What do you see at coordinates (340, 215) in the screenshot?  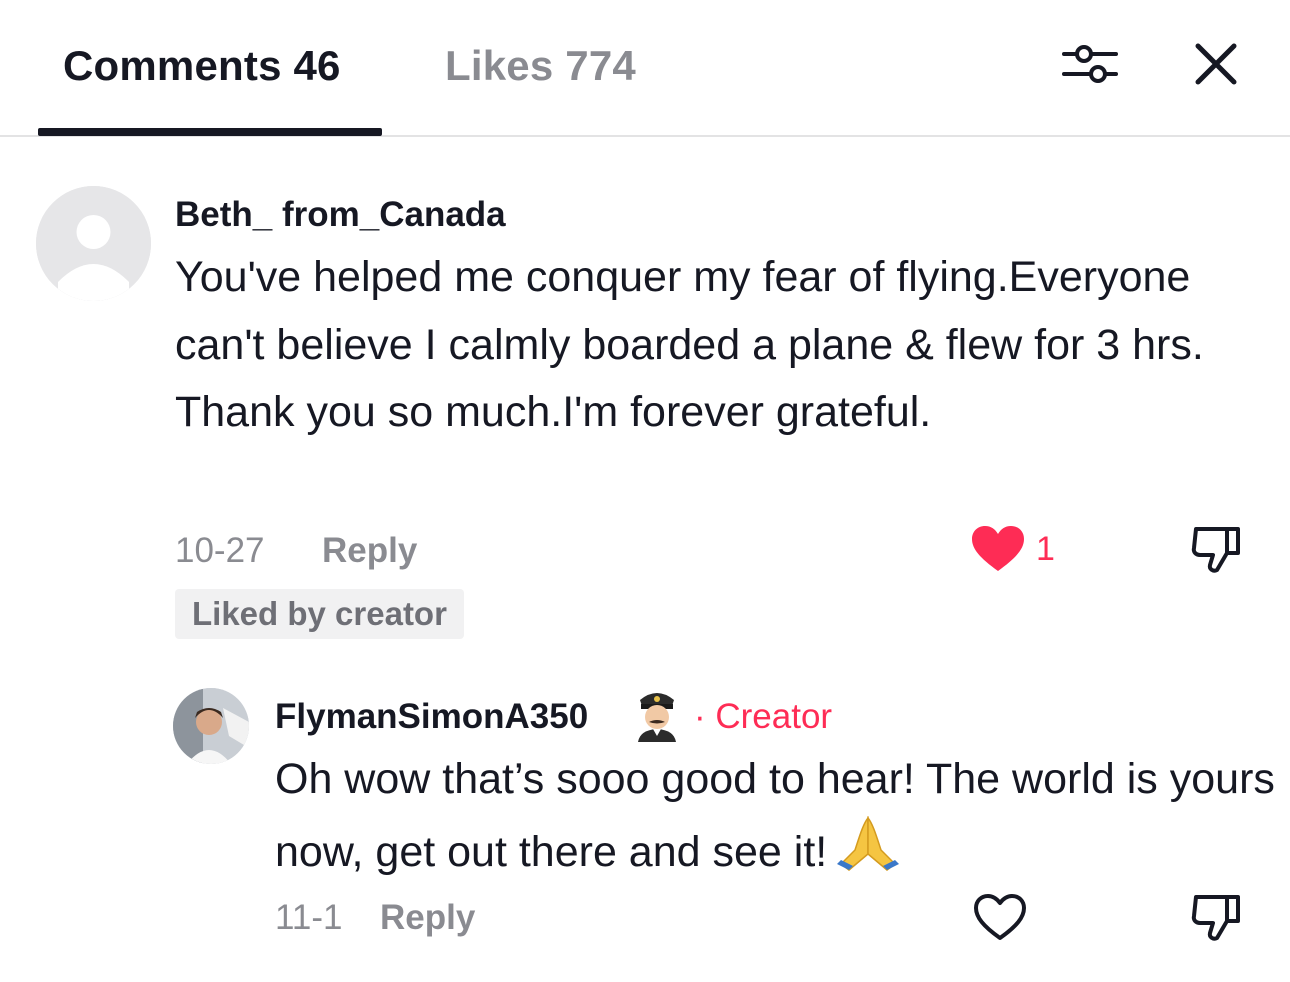 I see `comment-username: Beth_ from_Canada` at bounding box center [340, 215].